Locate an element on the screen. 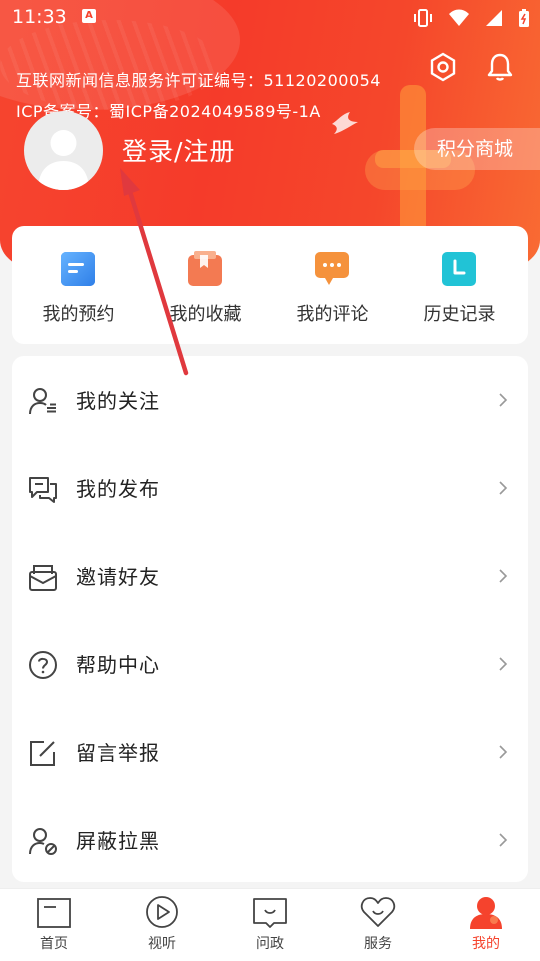  vibrate-icon is located at coordinates (423, 18).